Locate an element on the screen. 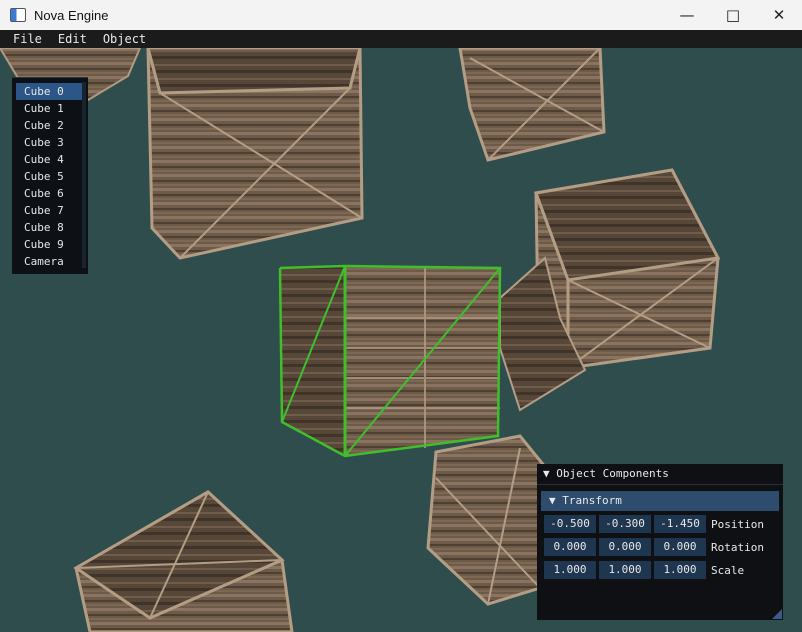 This screenshot has height=632, width=802. scale-y-field: 1.000 is located at coordinates (625, 570).